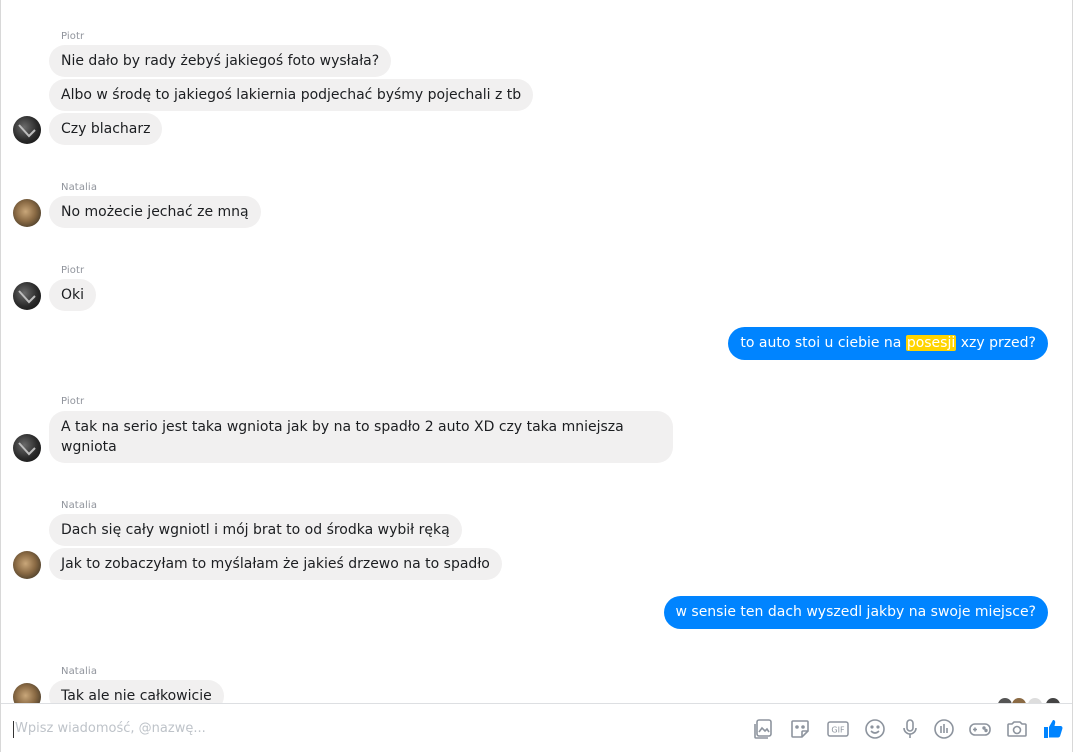 This screenshot has height=753, width=1073. What do you see at coordinates (944, 729) in the screenshot?
I see `poll-icon` at bounding box center [944, 729].